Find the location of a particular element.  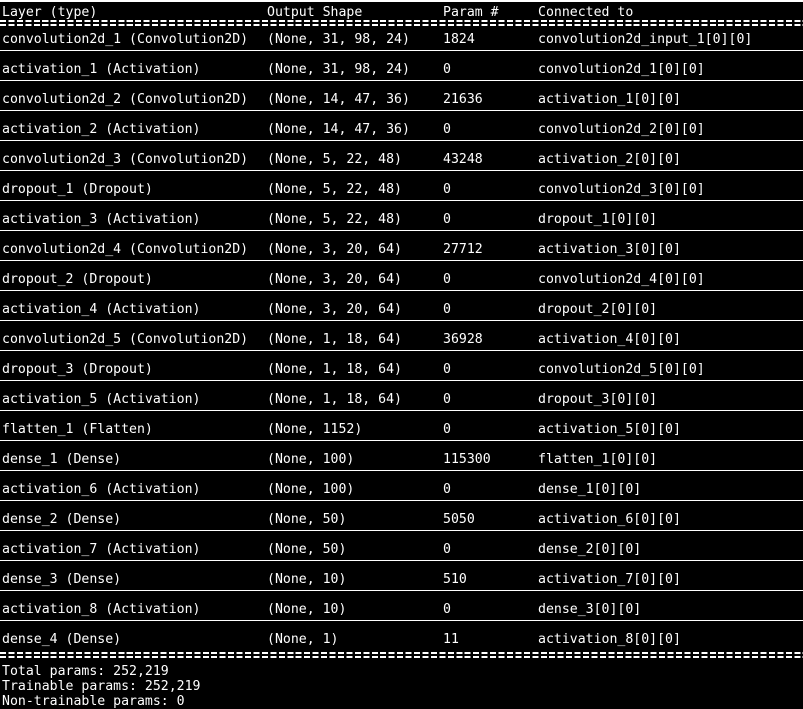

table-row-connected-to: convolution2d_input_1[0][0] is located at coordinates (645, 39).